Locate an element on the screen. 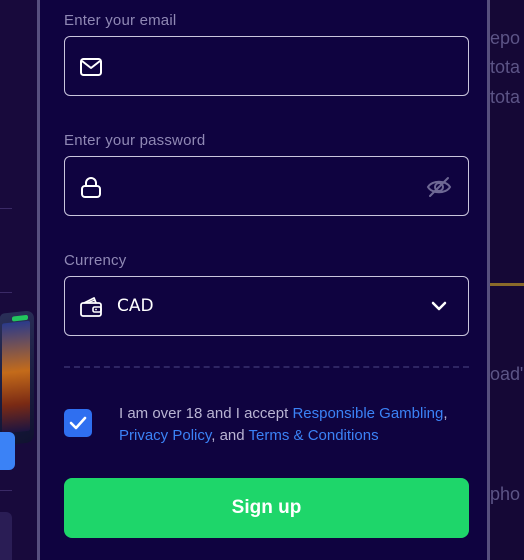 This screenshot has width=524, height=560. background-text-fragment: oad" is located at coordinates (507, 374).